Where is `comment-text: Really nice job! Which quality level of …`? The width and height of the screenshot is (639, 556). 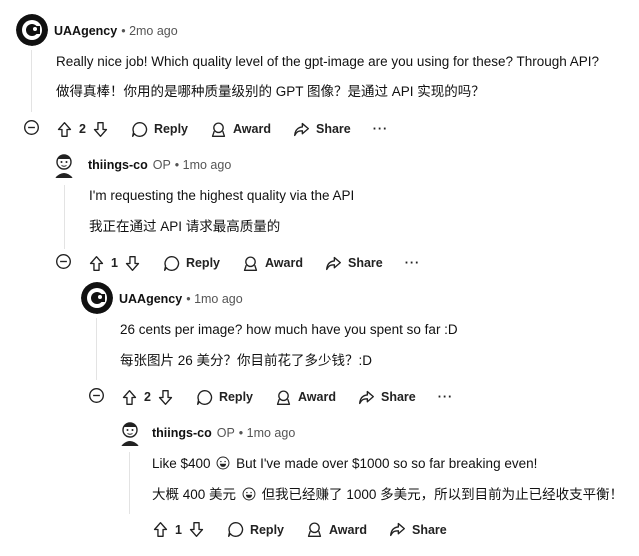
comment-text: Really nice job! Which quality level of … is located at coordinates (328, 61).